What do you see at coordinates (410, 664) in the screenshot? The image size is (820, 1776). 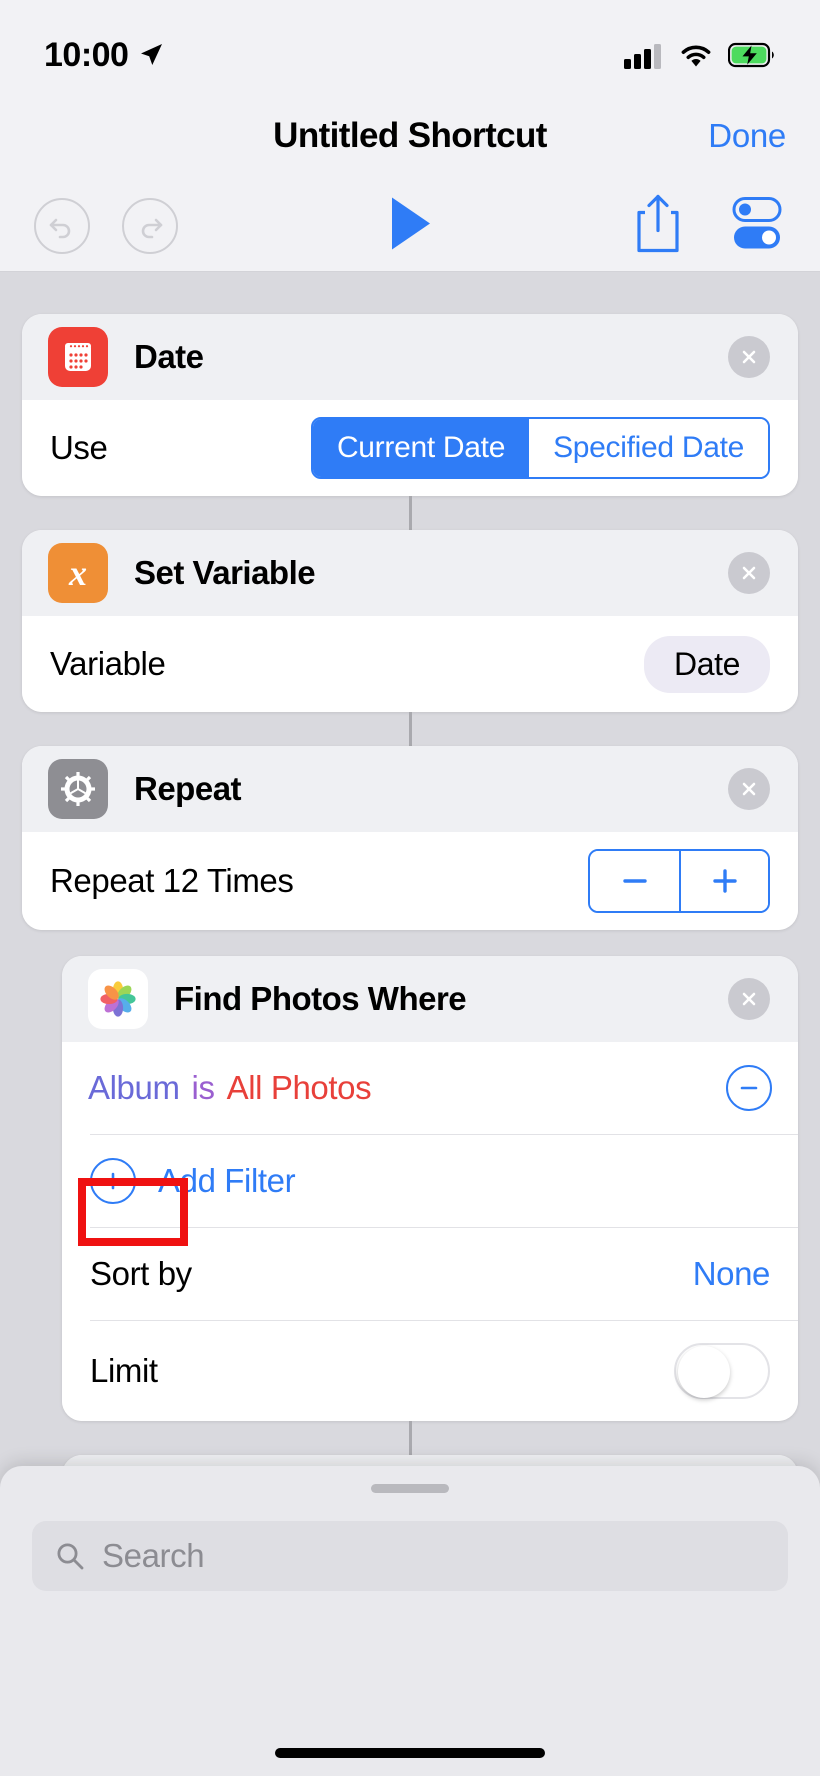 I see `set-variable-row: Variable Date` at bounding box center [410, 664].